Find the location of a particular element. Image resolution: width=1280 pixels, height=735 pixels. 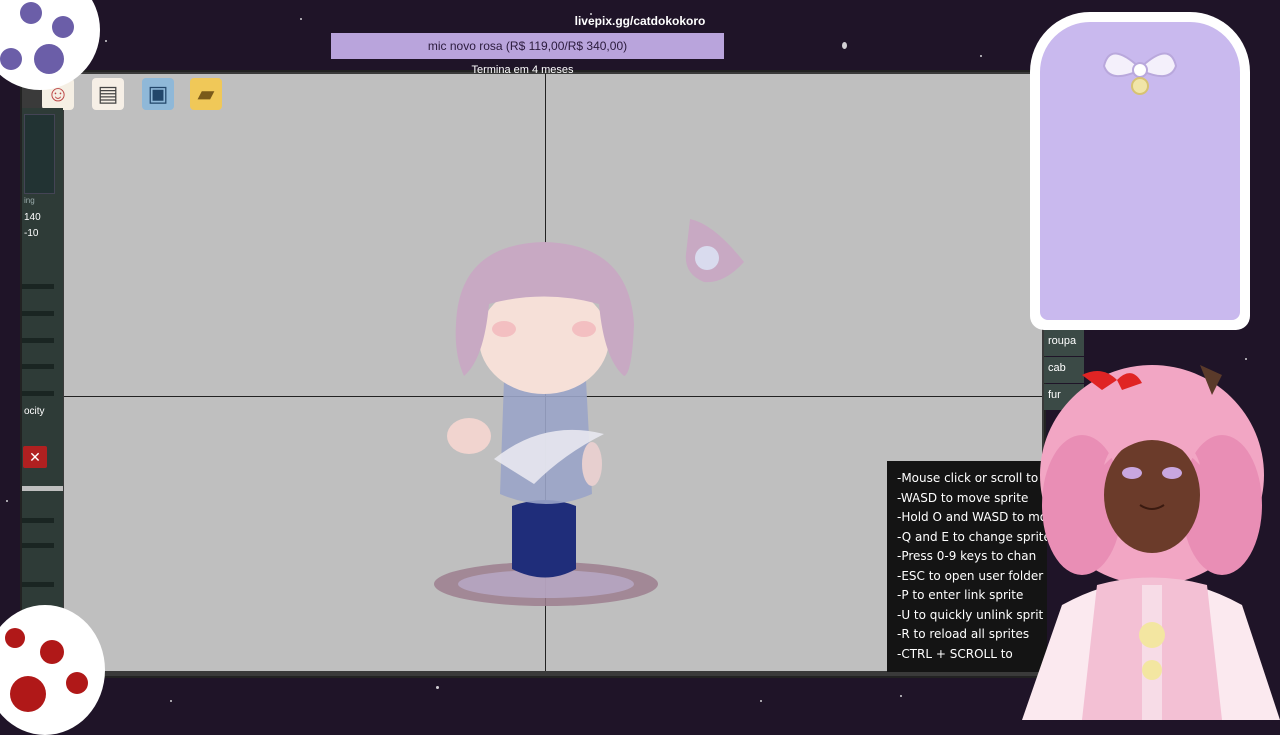

page-icon: ▤ is located at coordinates (108, 94).